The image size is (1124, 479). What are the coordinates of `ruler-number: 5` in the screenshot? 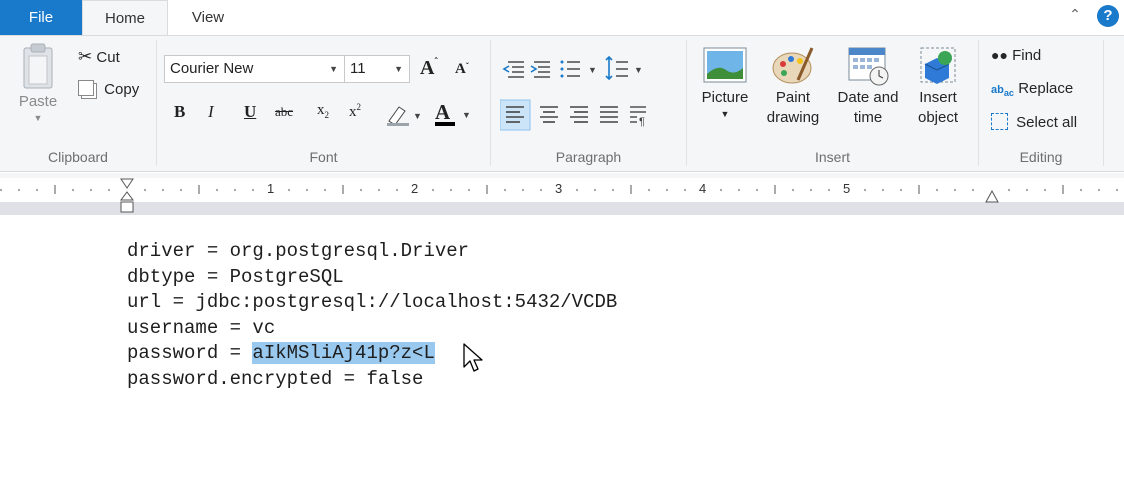 It's located at (847, 188).